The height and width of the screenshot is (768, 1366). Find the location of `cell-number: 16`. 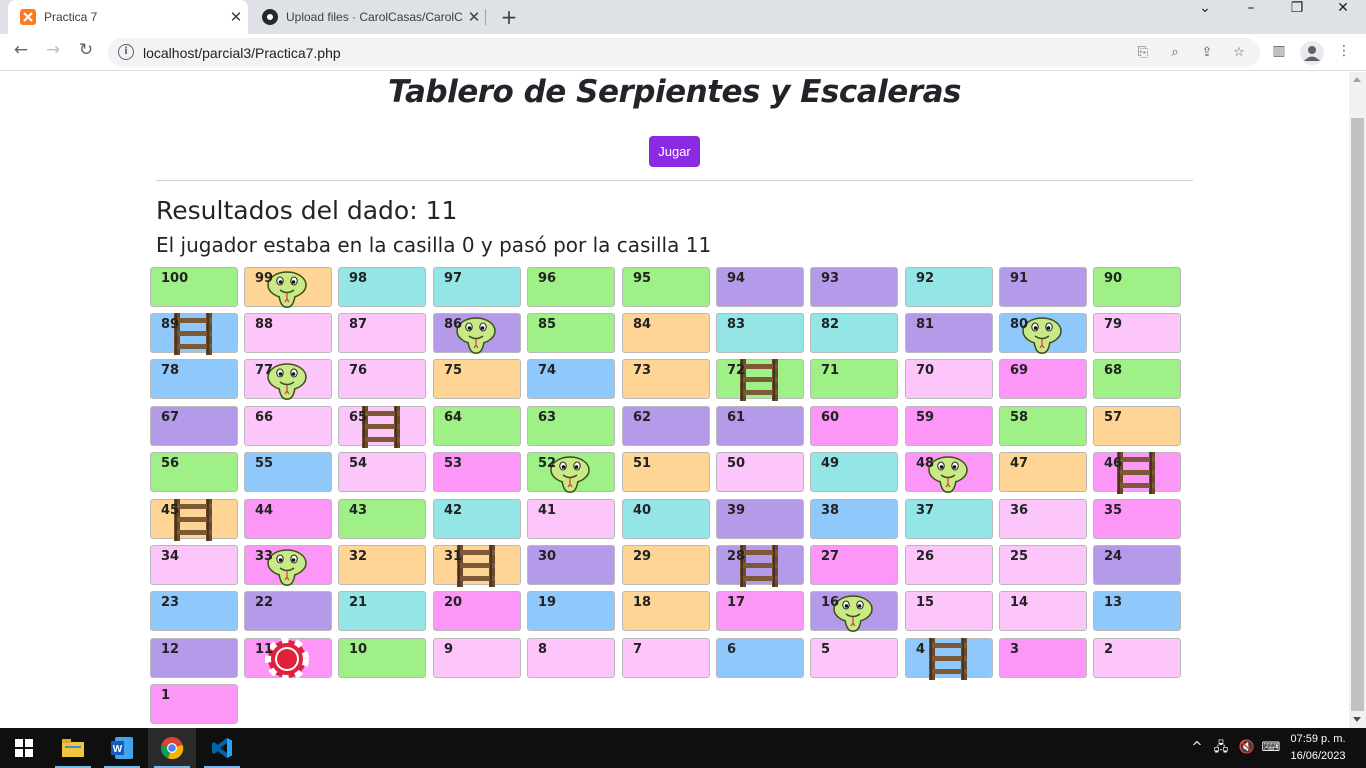

cell-number: 16 is located at coordinates (830, 602).